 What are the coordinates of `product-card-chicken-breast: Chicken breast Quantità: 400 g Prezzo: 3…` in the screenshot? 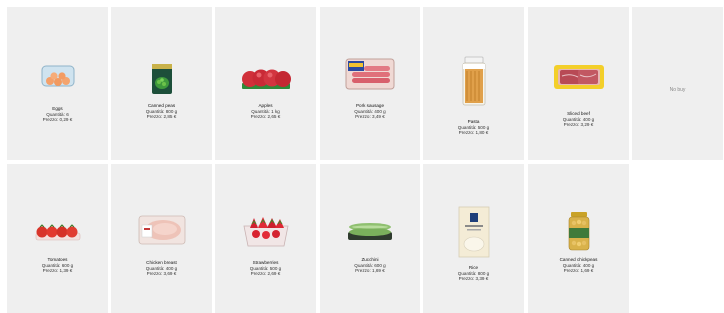 It's located at (161, 238).